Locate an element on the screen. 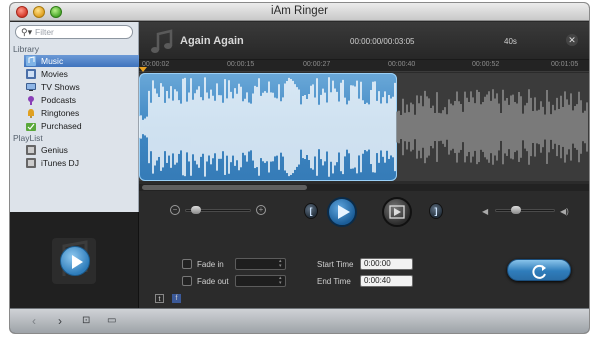  sidebar-item-purchased: Purchased is located at coordinates (81, 126).